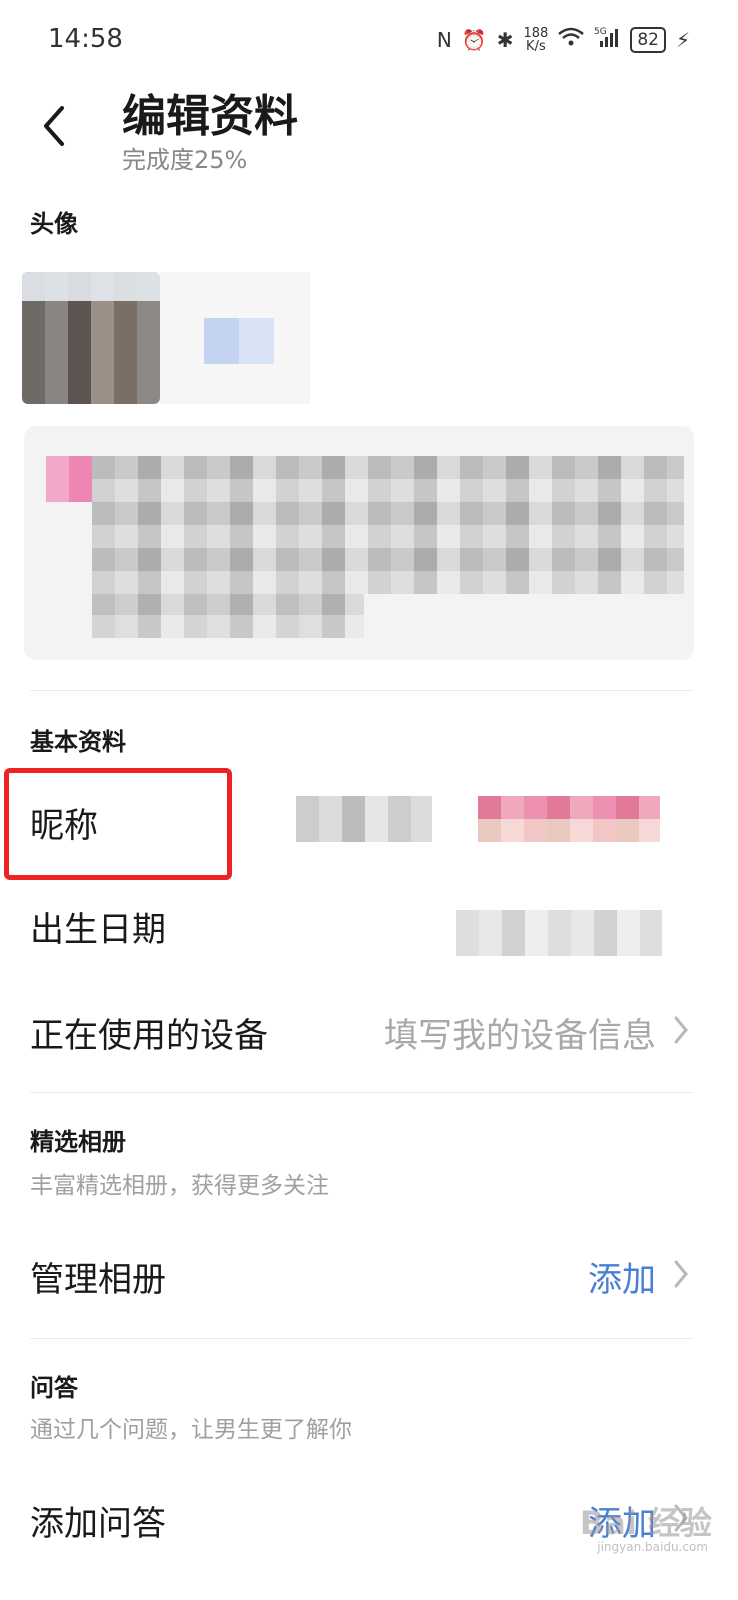 This screenshot has width=738, height=1600. I want to click on qa-heading: 问答, so click(54, 1388).